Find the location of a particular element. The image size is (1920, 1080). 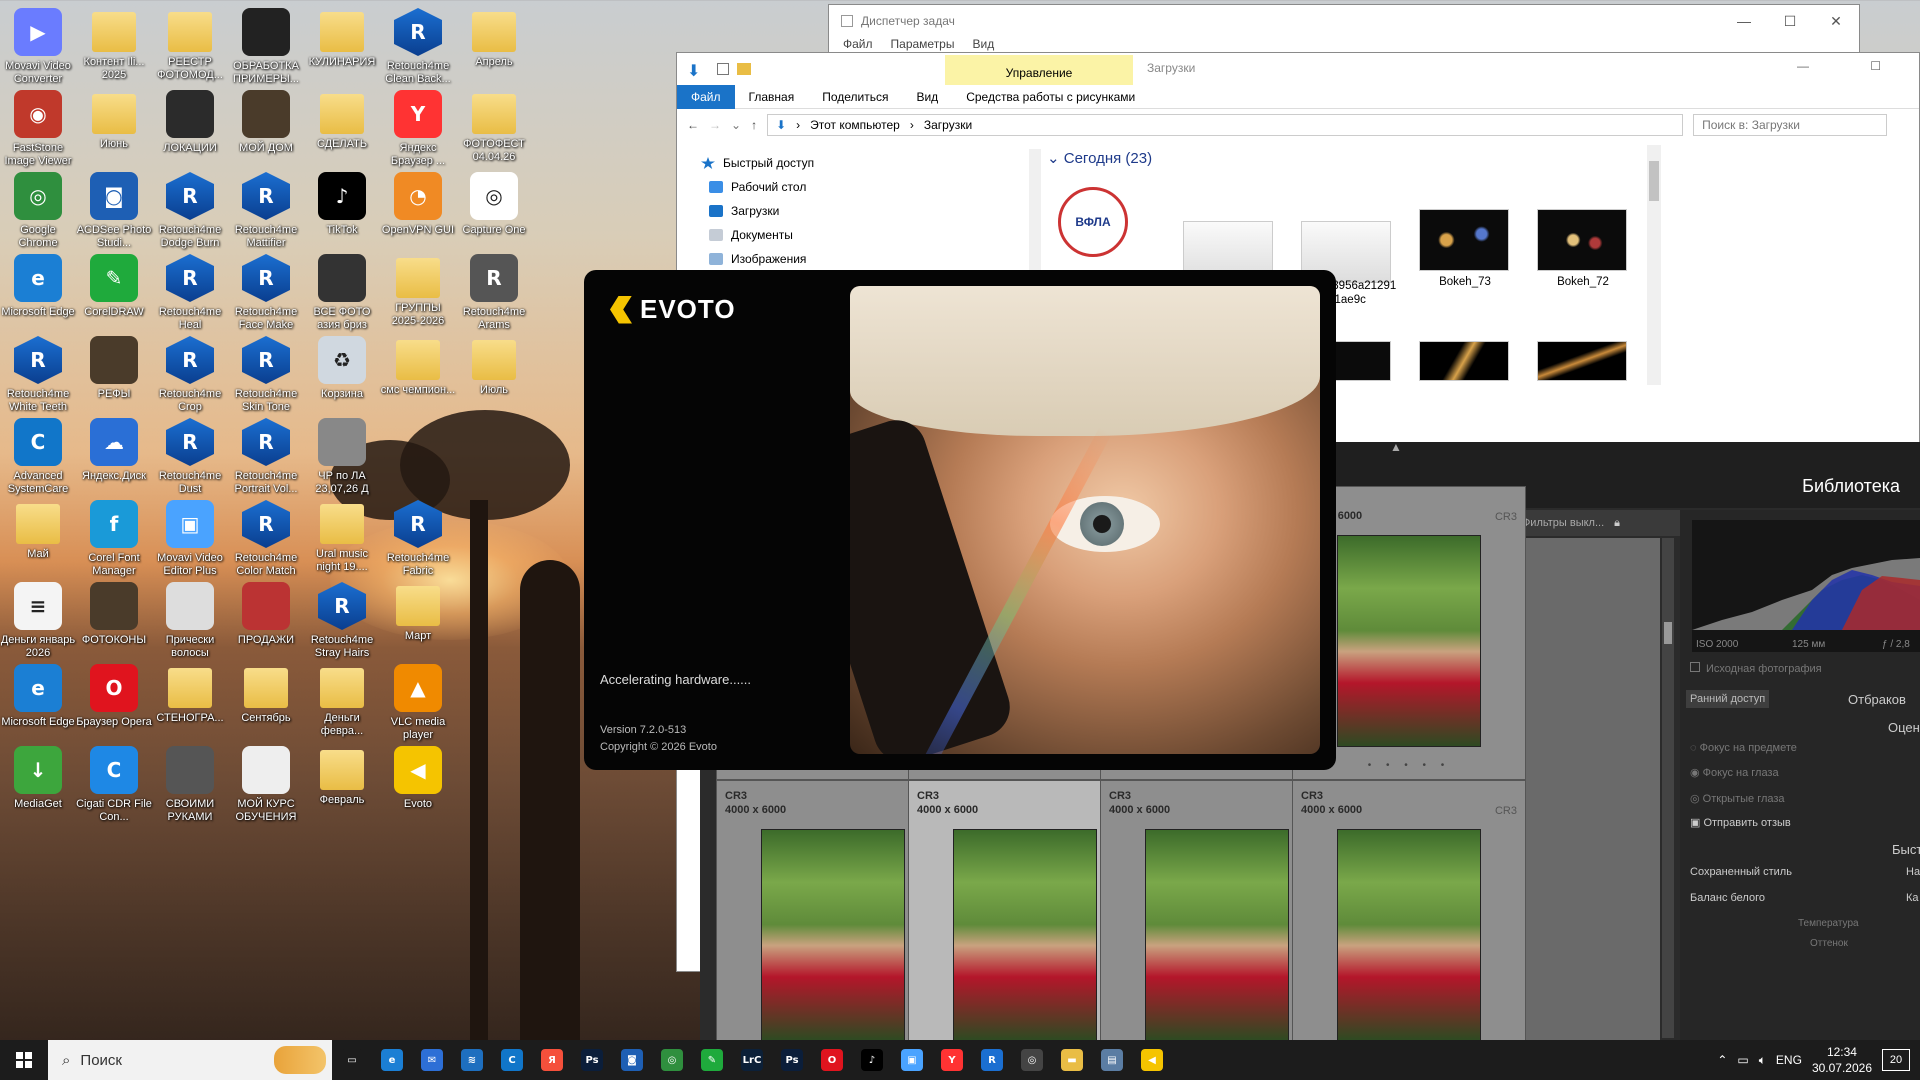

lock-icon: 🔒︎ is located at coordinates (1617, 523).